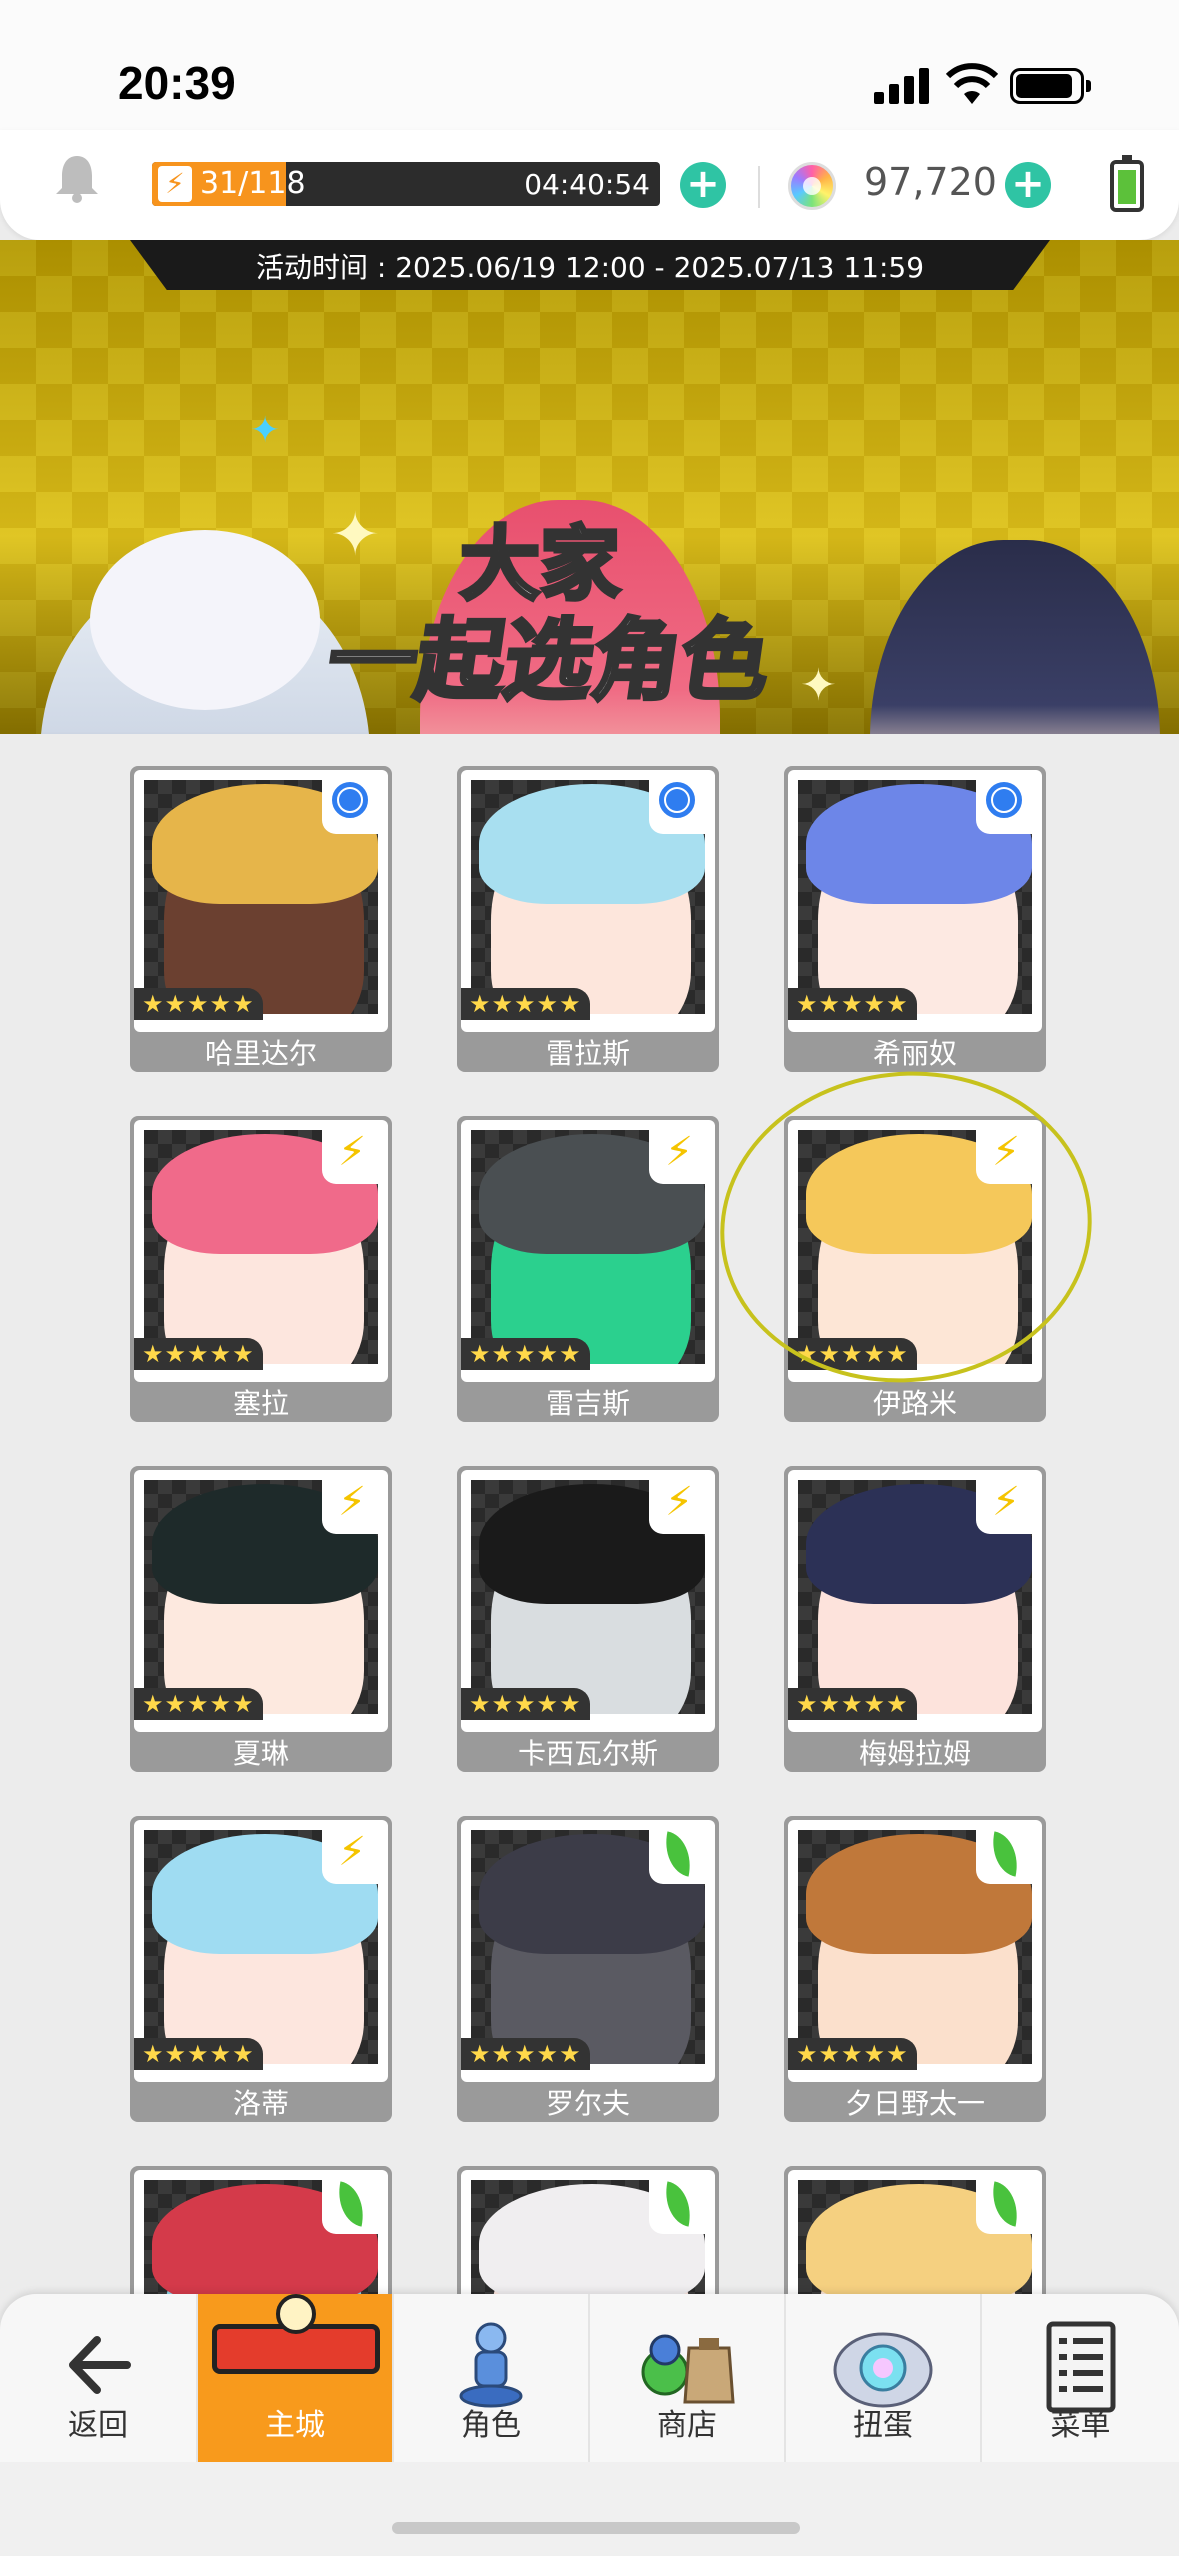 The width and height of the screenshot is (1179, 2556). I want to click on character-name: 洛蒂, so click(260, 2103).